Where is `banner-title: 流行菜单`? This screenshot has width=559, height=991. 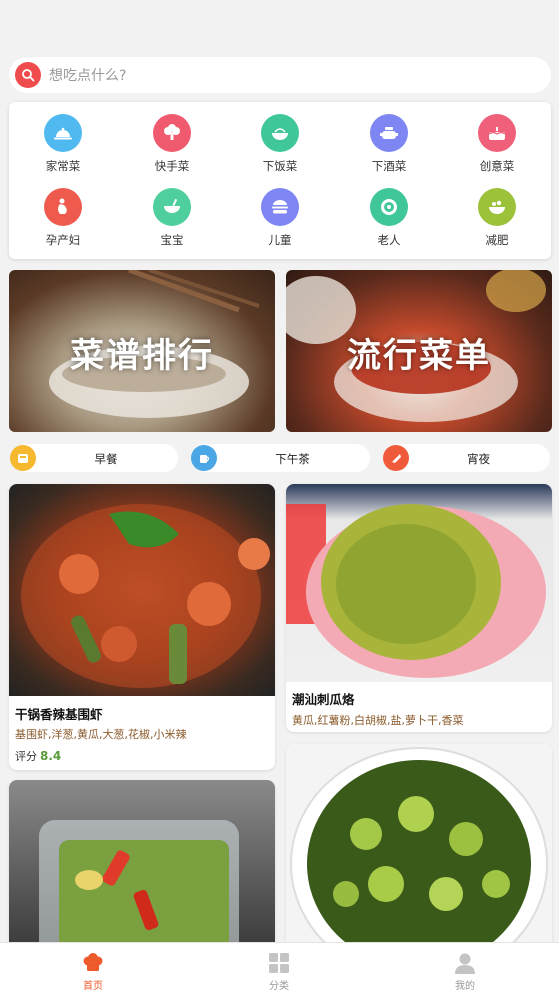 banner-title: 流行菜单 is located at coordinates (419, 356).